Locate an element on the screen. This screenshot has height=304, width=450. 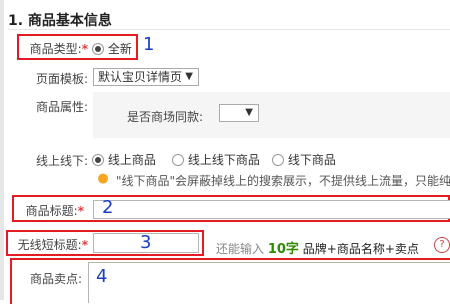
radio-offline: 线下商品 is located at coordinates (304, 159).